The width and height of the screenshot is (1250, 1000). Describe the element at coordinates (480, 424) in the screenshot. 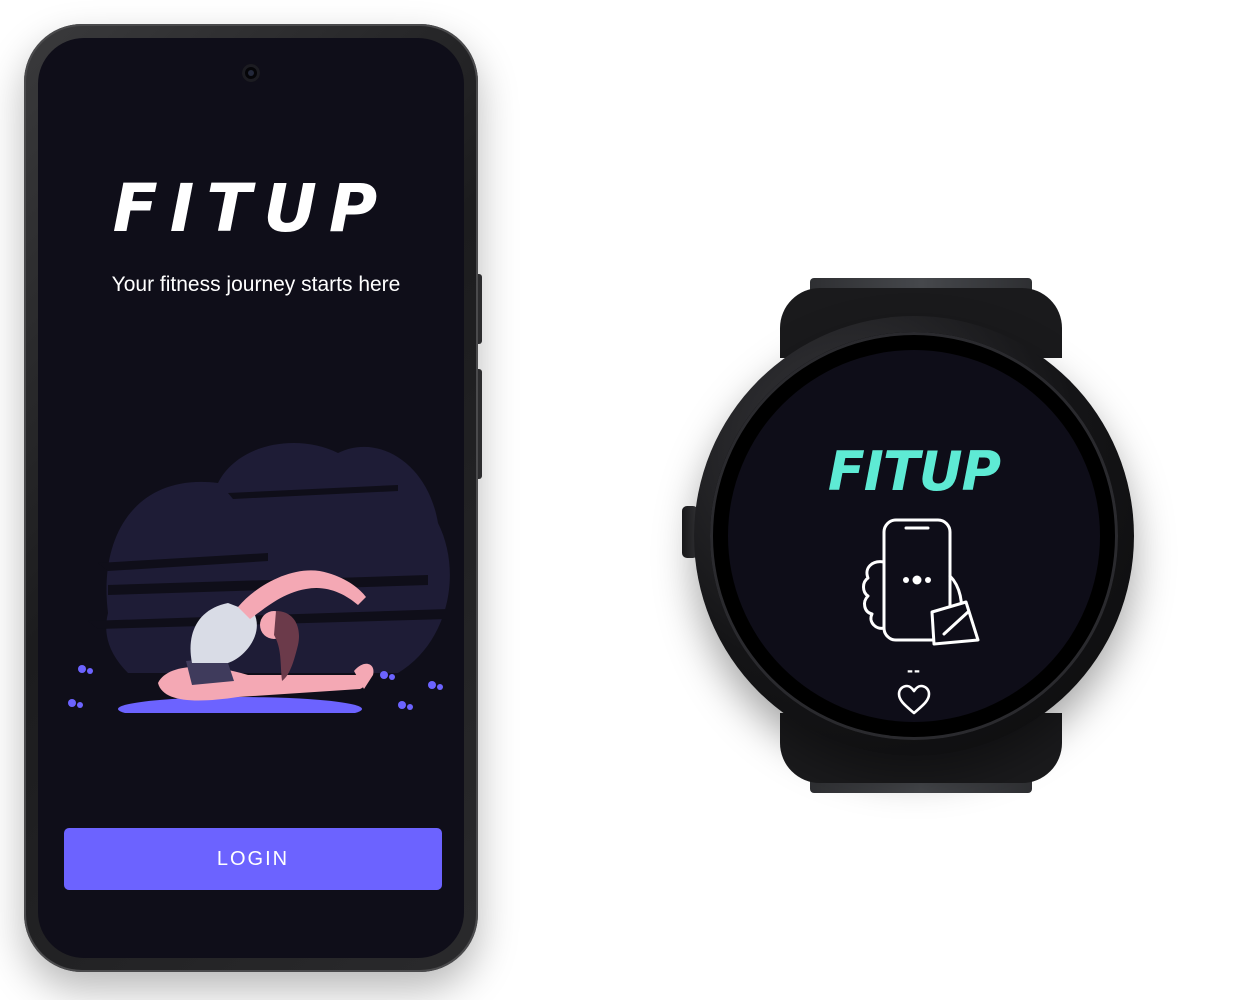

I see `phone-volume-button` at that location.